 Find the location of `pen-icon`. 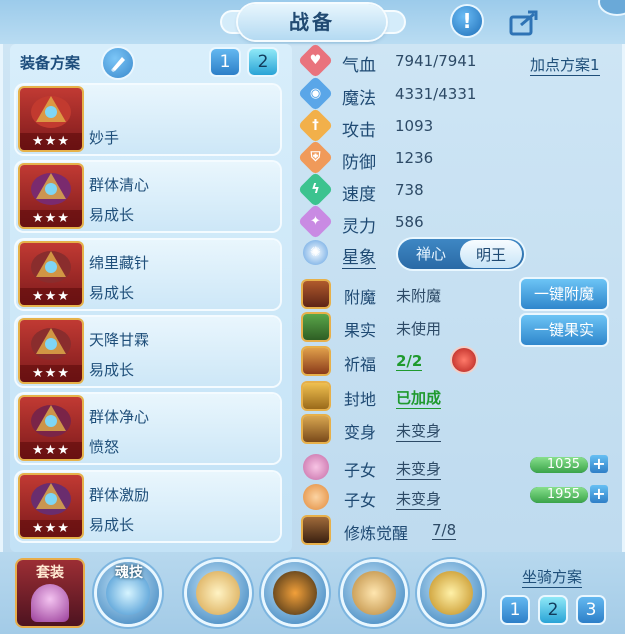

pen-icon is located at coordinates (118, 64).